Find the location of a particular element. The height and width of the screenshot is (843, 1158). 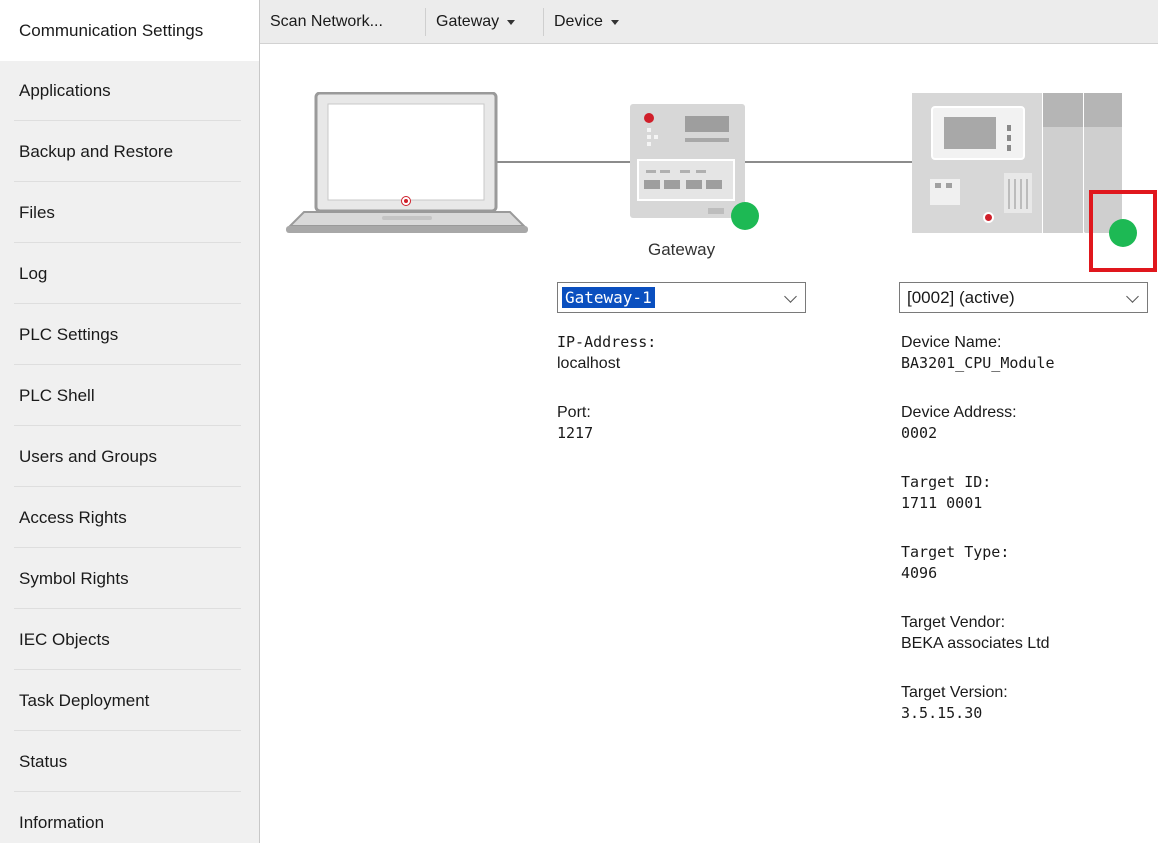

toolbar: Scan Network... Gateway Device is located at coordinates (709, 22).